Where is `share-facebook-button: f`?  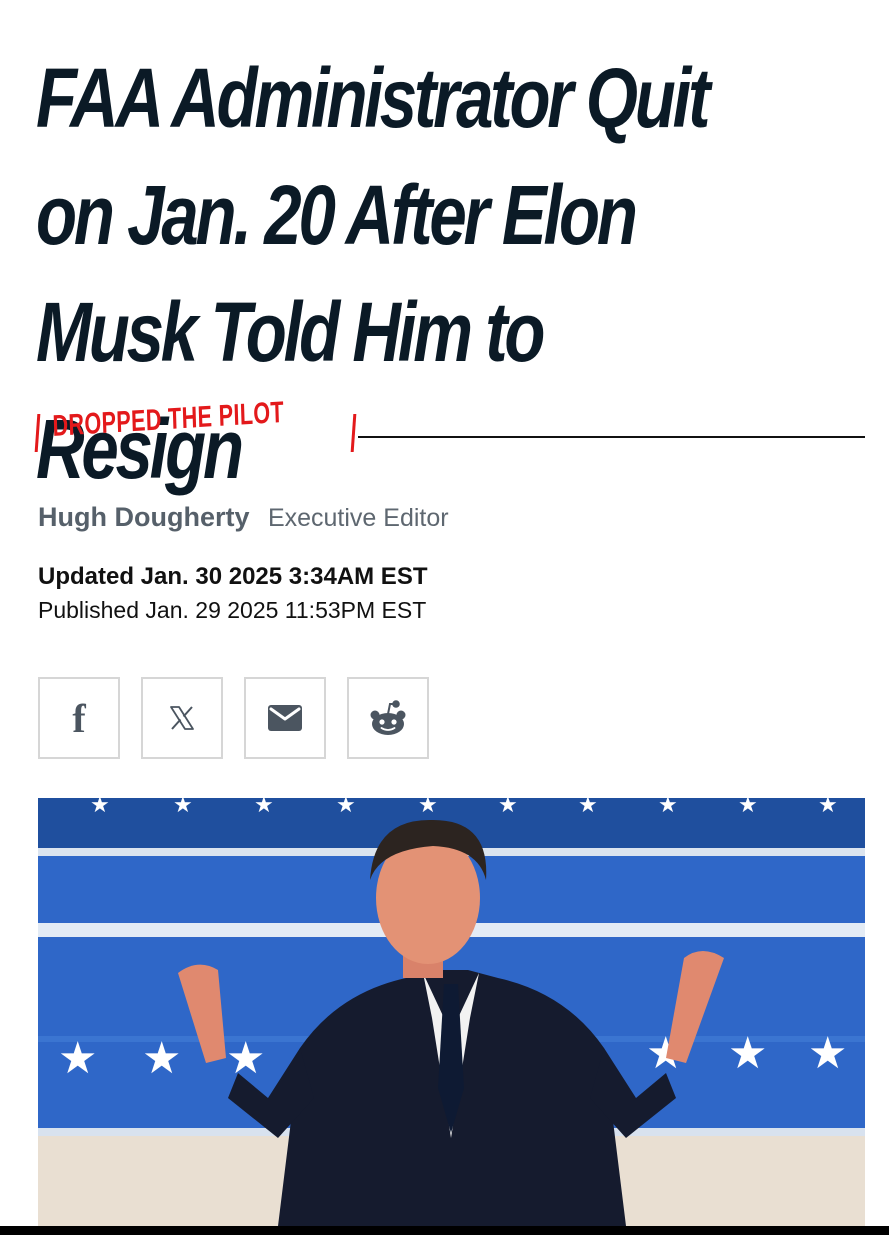
share-facebook-button: f is located at coordinates (79, 718).